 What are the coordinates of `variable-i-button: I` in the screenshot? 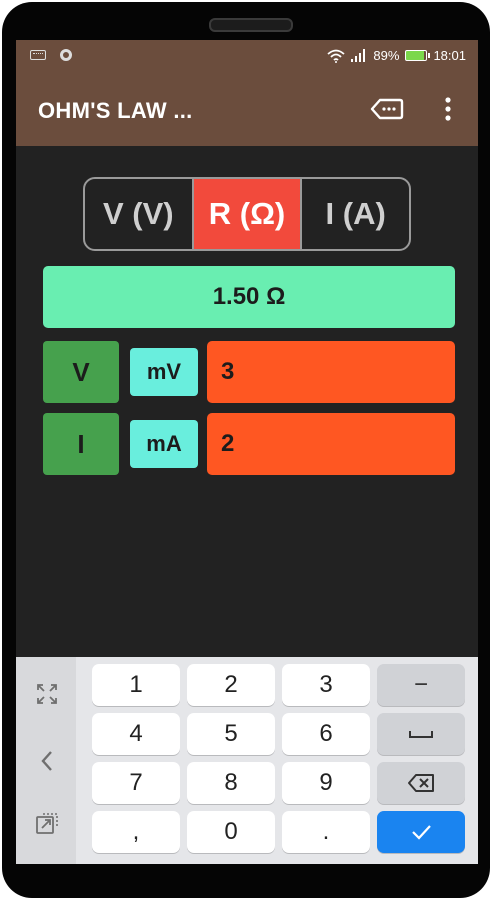 It's located at (81, 444).